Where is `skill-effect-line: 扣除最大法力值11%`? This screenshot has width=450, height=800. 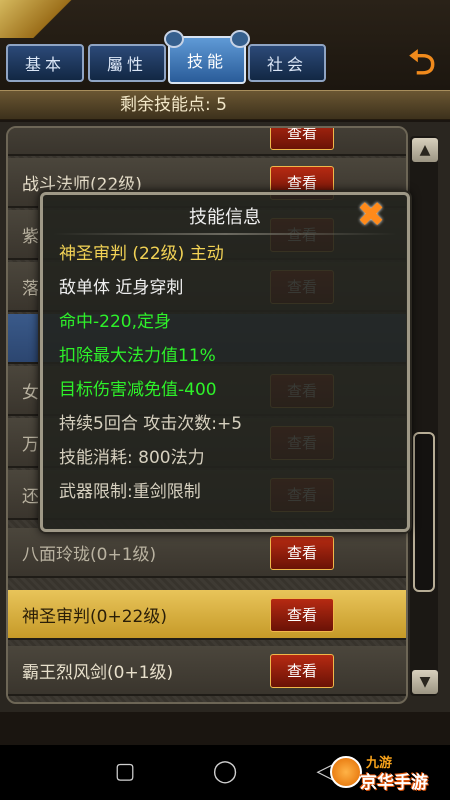
skill-effect-line: 扣除最大法力值11% is located at coordinates (137, 356).